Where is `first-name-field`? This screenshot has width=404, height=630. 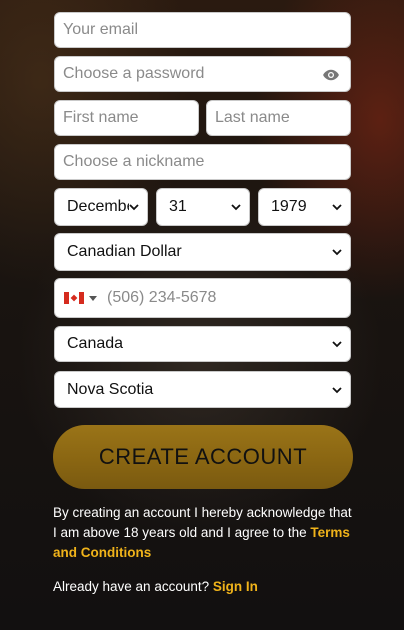
first-name-field is located at coordinates (126, 118).